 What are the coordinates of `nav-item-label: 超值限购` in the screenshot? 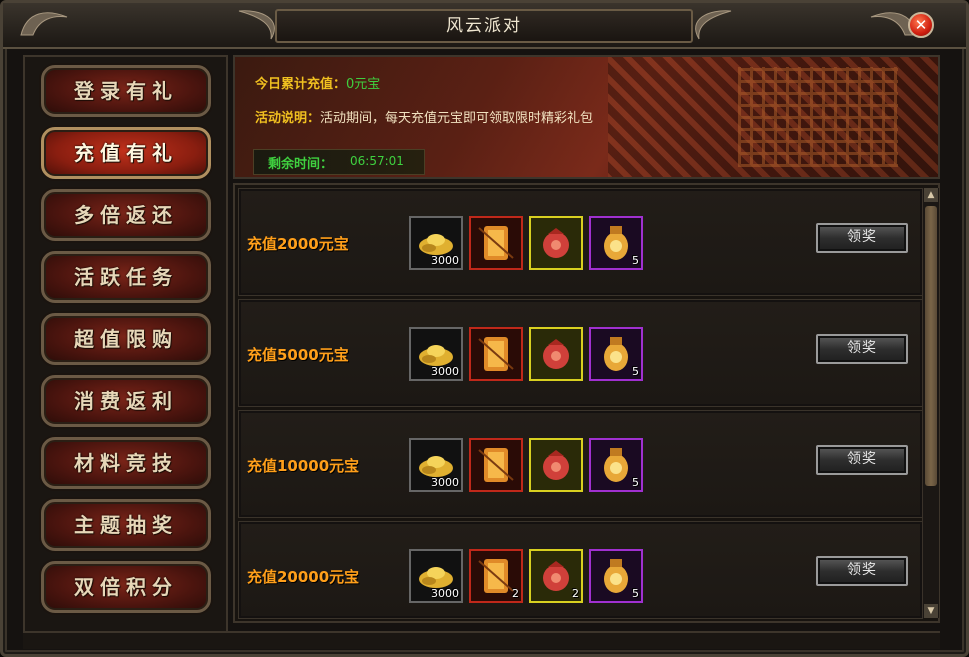 It's located at (126, 339).